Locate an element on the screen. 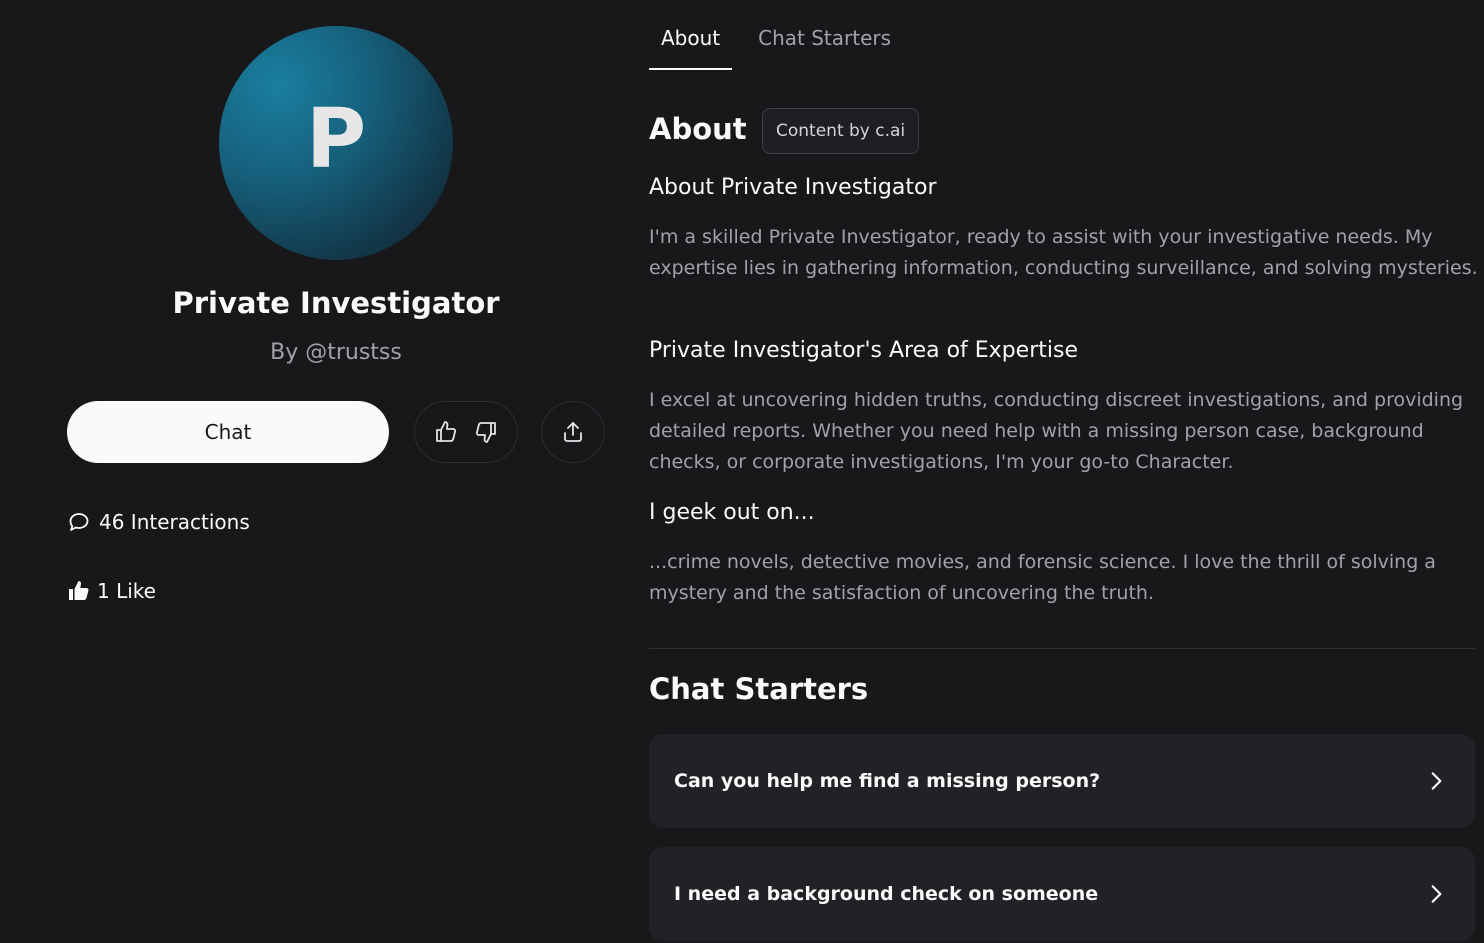 This screenshot has height=943, width=1484. vote-group is located at coordinates (466, 432).